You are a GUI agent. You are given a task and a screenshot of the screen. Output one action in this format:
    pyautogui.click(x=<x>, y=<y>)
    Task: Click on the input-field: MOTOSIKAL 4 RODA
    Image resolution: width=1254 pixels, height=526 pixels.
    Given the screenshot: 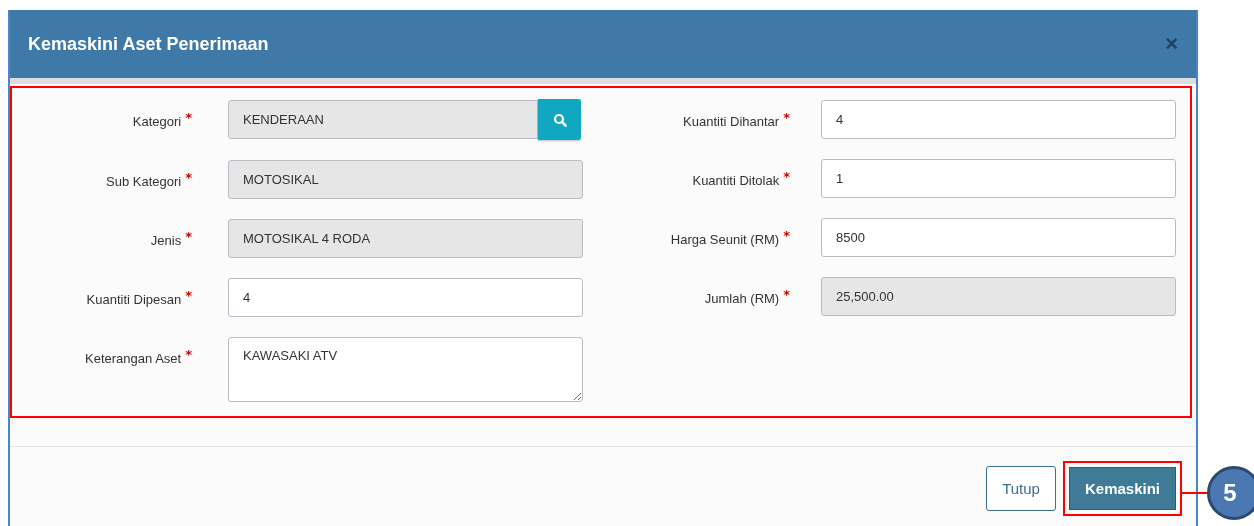 What is the action you would take?
    pyautogui.click(x=405, y=238)
    